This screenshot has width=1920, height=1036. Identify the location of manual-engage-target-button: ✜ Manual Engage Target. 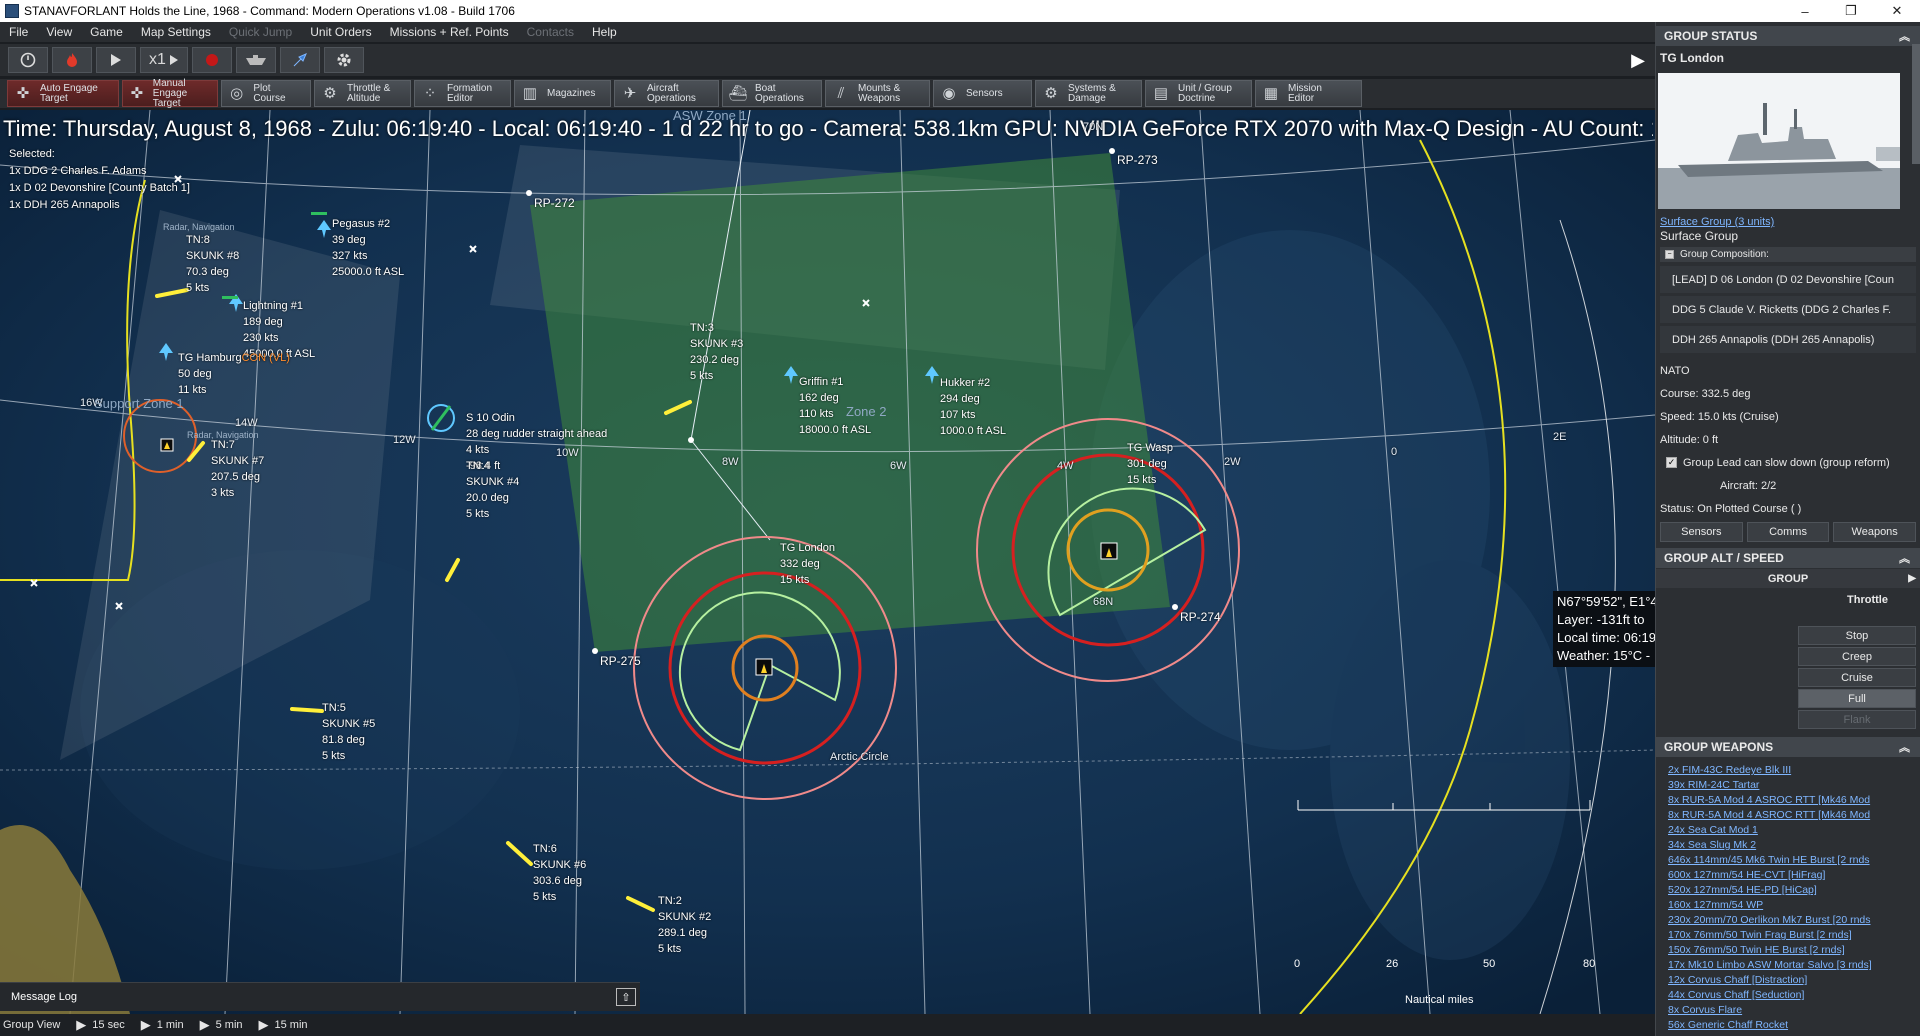
(170, 93).